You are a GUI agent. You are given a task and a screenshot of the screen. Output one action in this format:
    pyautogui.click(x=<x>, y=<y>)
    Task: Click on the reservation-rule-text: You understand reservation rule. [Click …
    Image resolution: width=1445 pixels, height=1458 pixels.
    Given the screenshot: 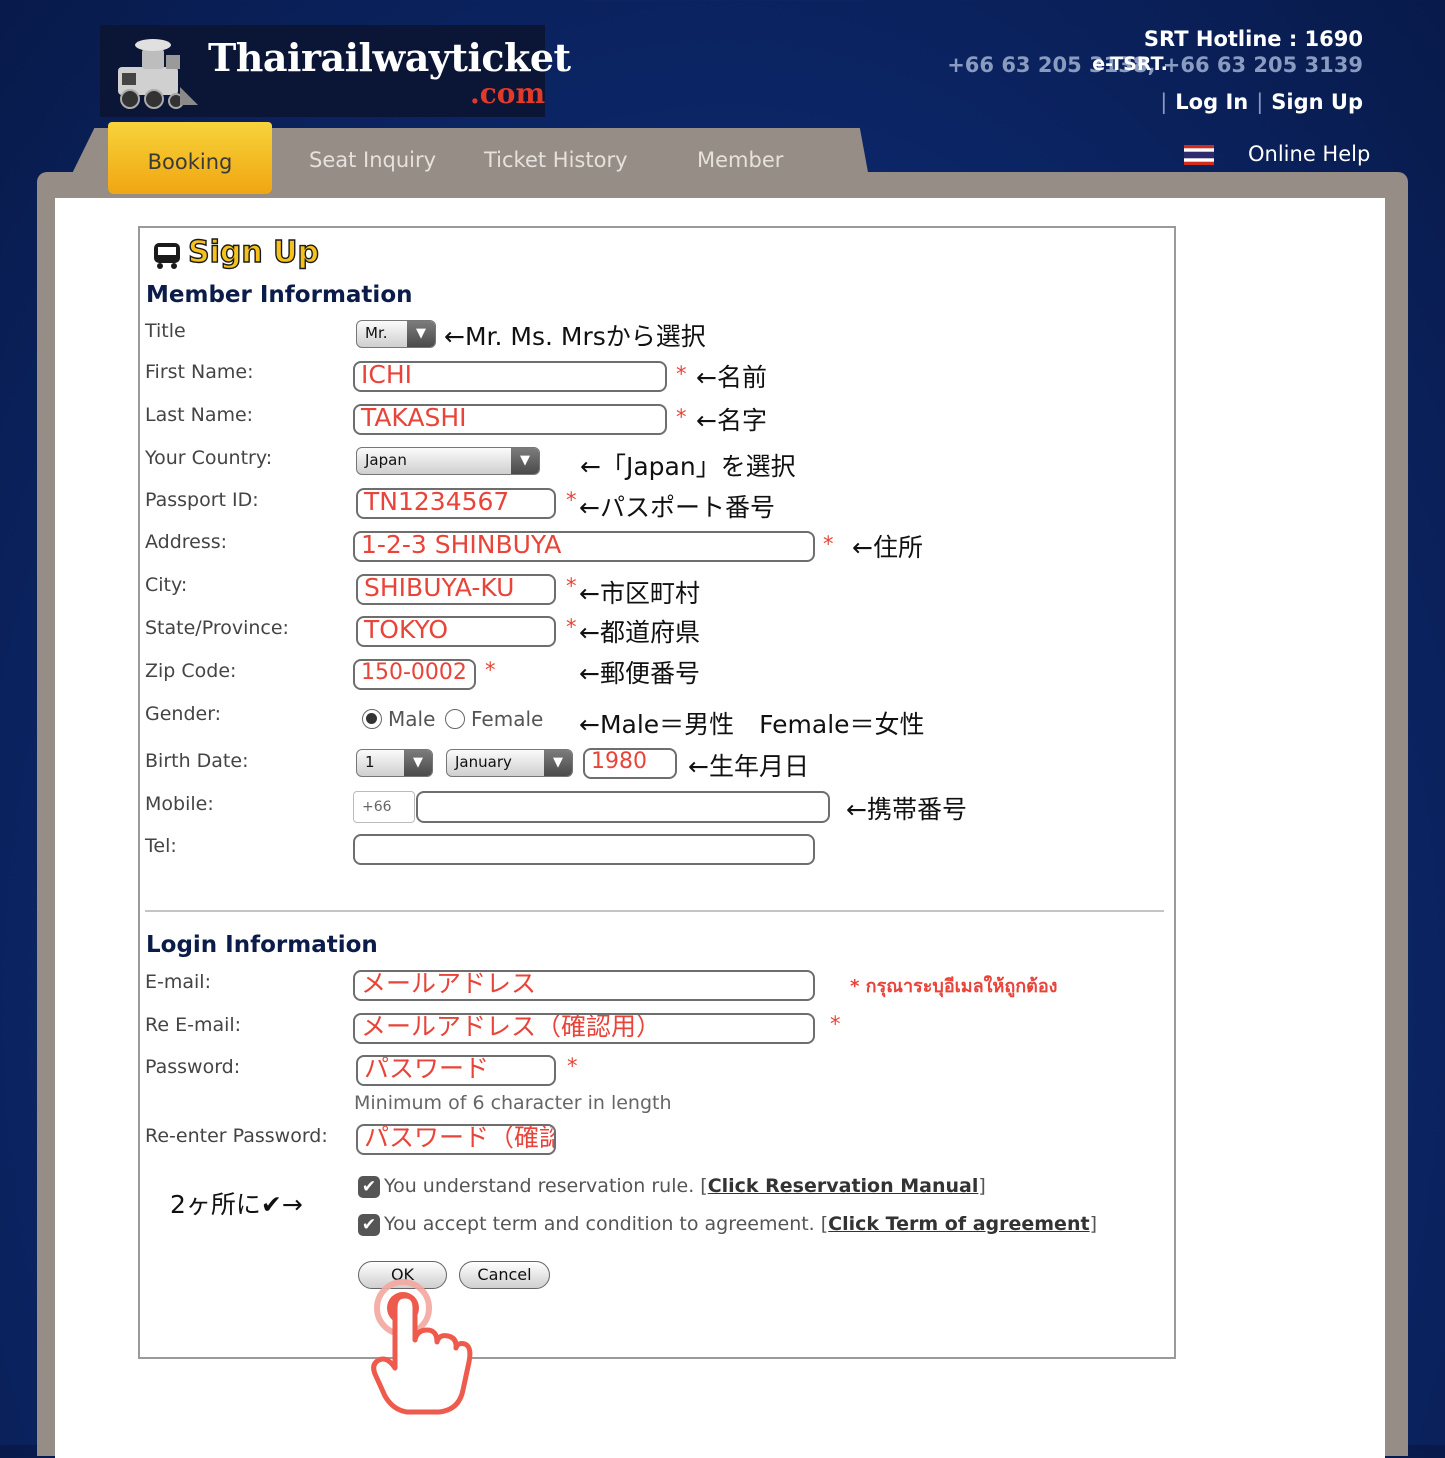 What is the action you would take?
    pyautogui.click(x=685, y=1186)
    